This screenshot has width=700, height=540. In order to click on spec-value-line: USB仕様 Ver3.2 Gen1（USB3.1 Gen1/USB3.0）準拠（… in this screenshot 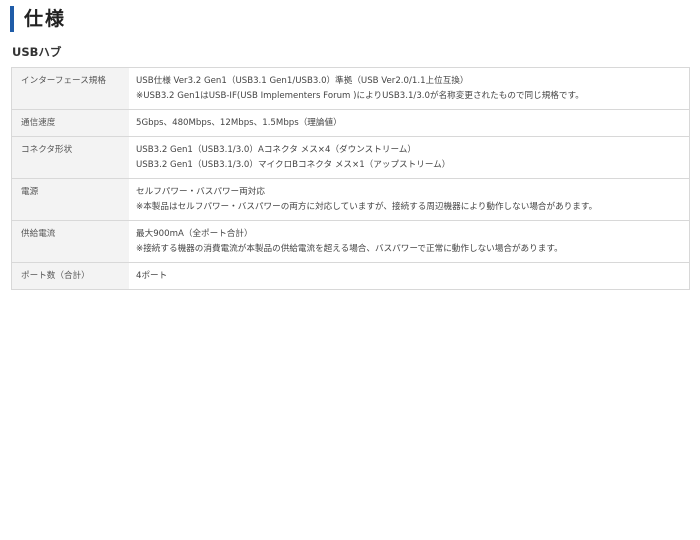, I will do `click(302, 81)`.